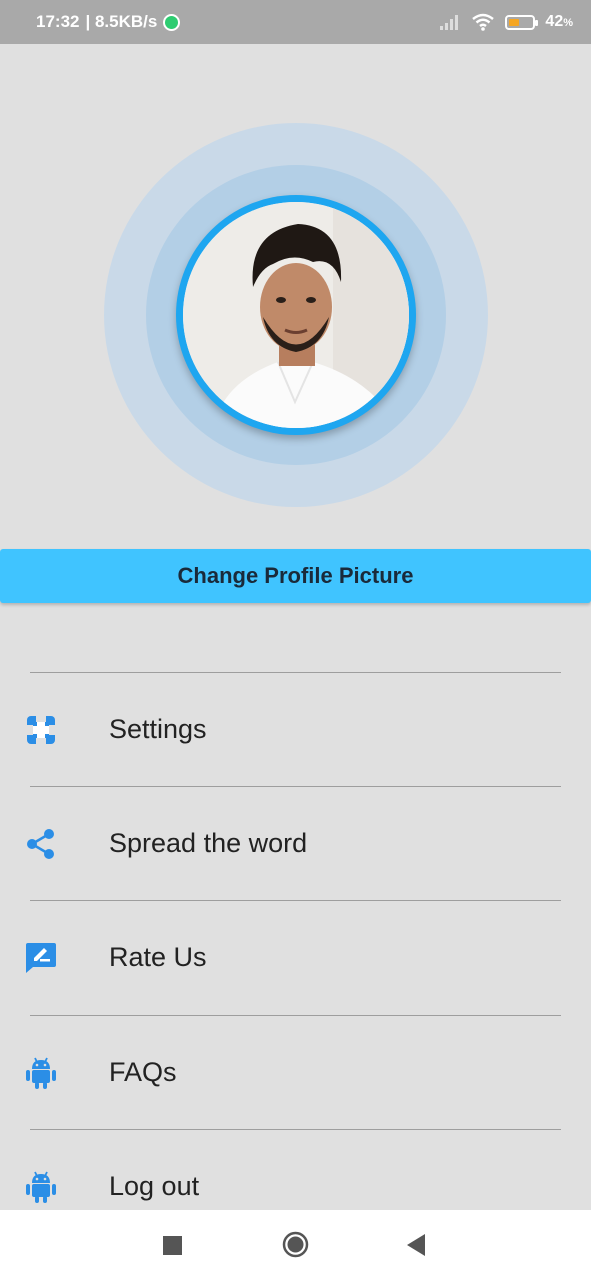 The image size is (591, 1280). I want to click on battery-icon, so click(522, 22).